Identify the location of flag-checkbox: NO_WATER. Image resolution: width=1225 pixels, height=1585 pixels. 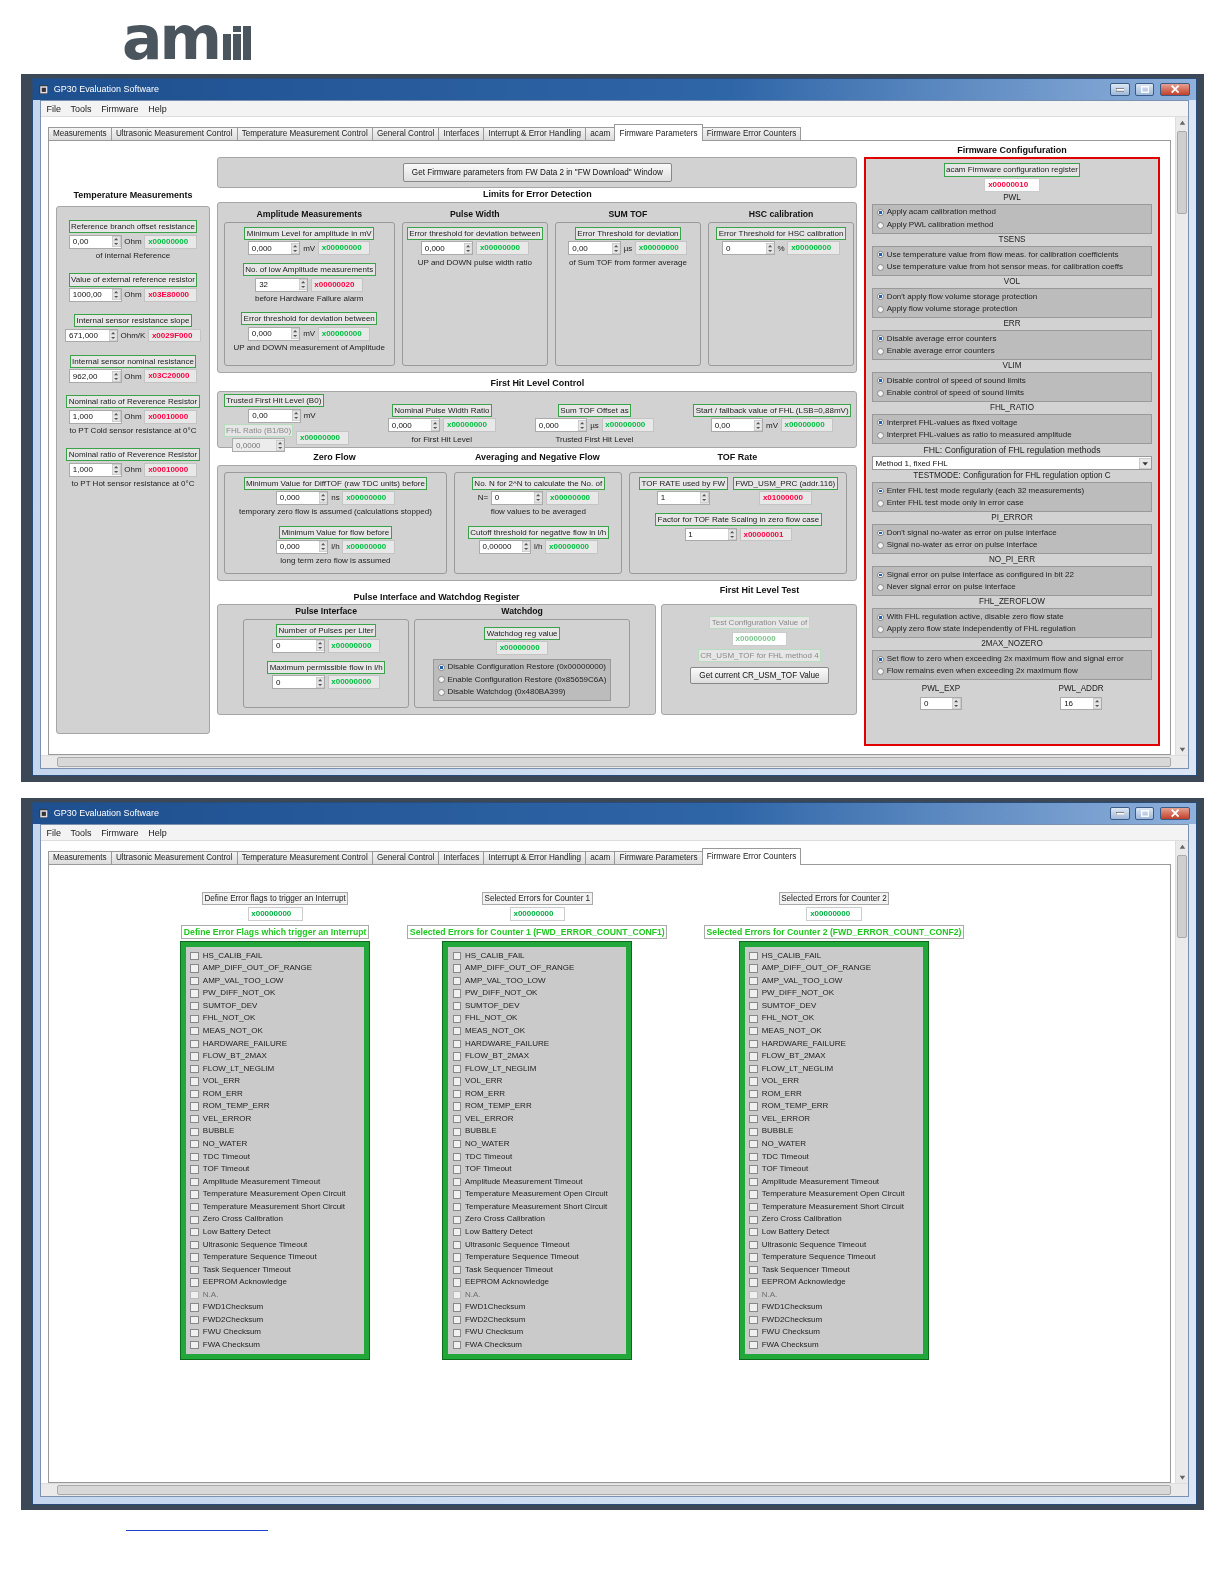
(275, 1144).